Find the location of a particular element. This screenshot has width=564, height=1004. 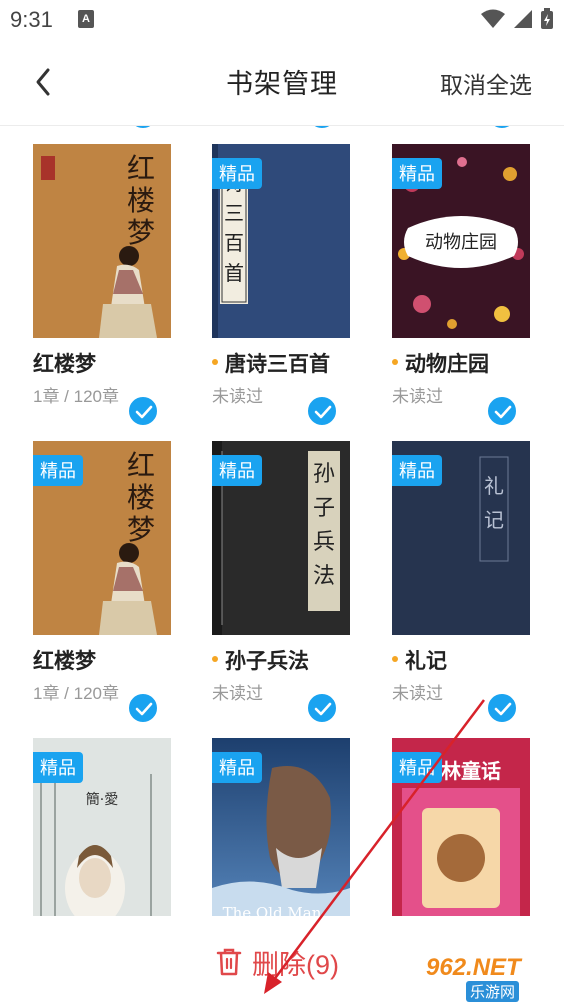

notification-icon: A is located at coordinates (86, 19).